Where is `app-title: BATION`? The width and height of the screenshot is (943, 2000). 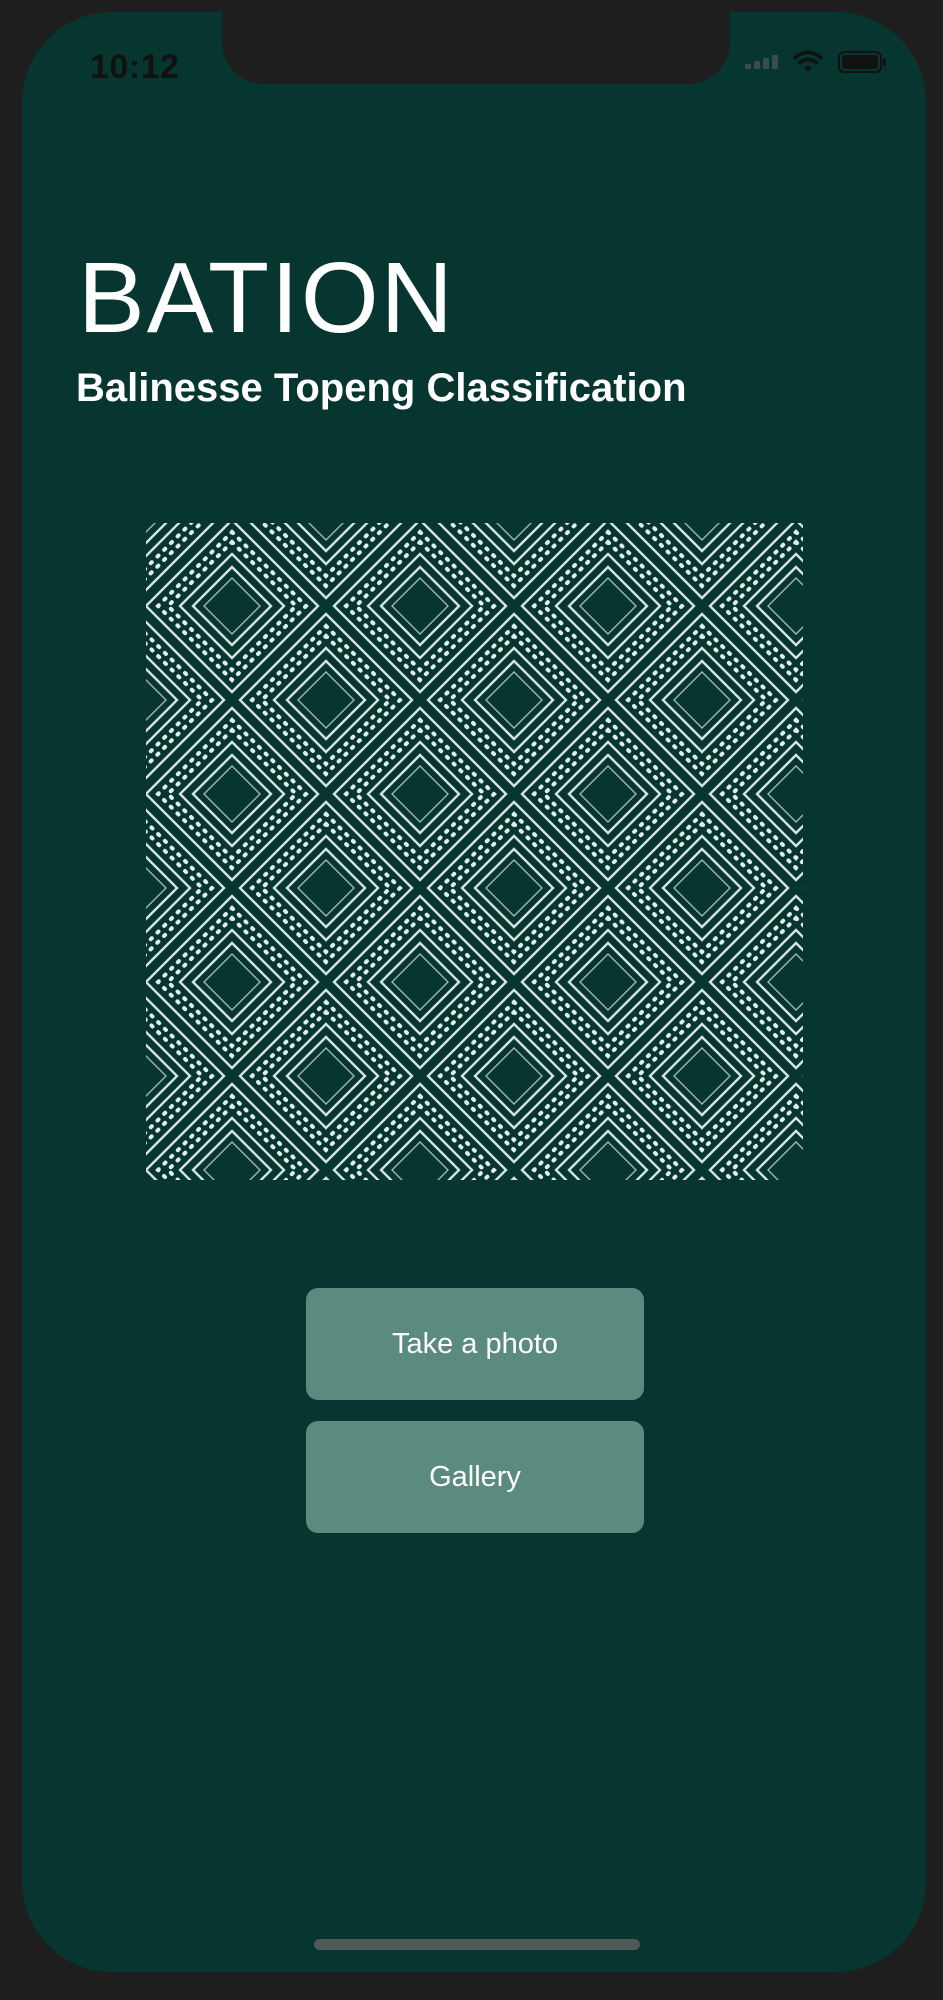 app-title: BATION is located at coordinates (266, 298).